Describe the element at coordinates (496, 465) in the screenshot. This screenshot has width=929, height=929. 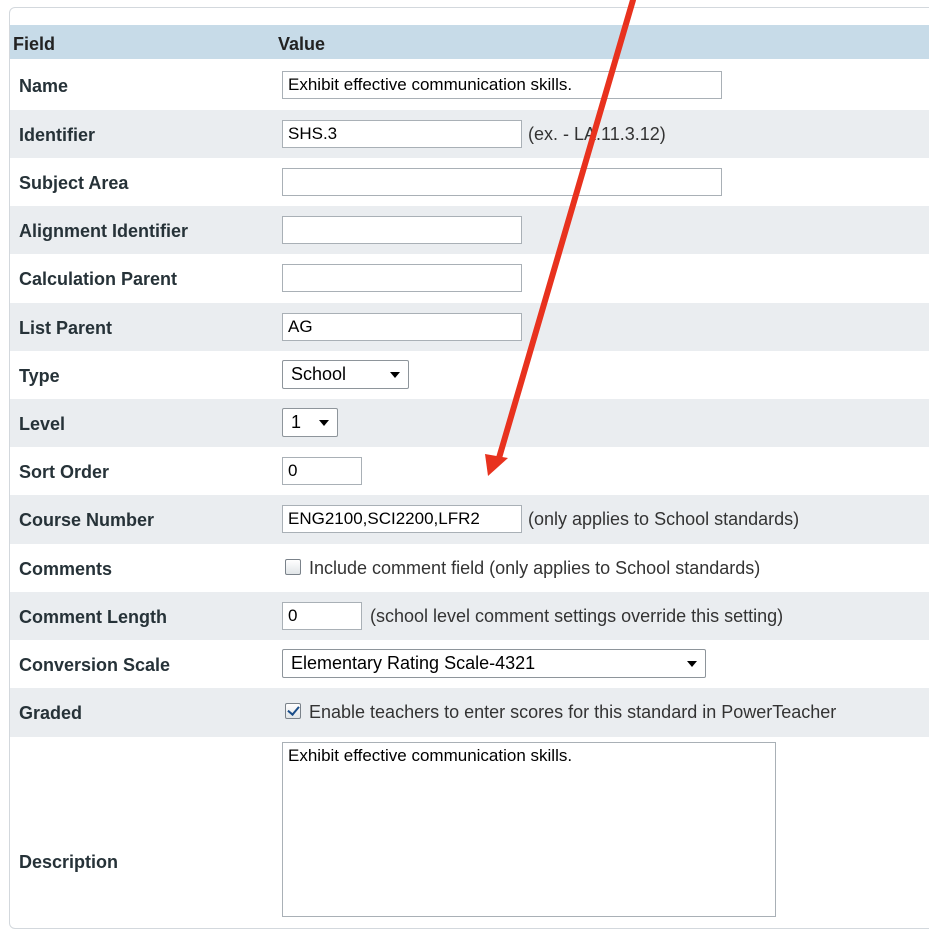
I see `arrow-head` at that location.